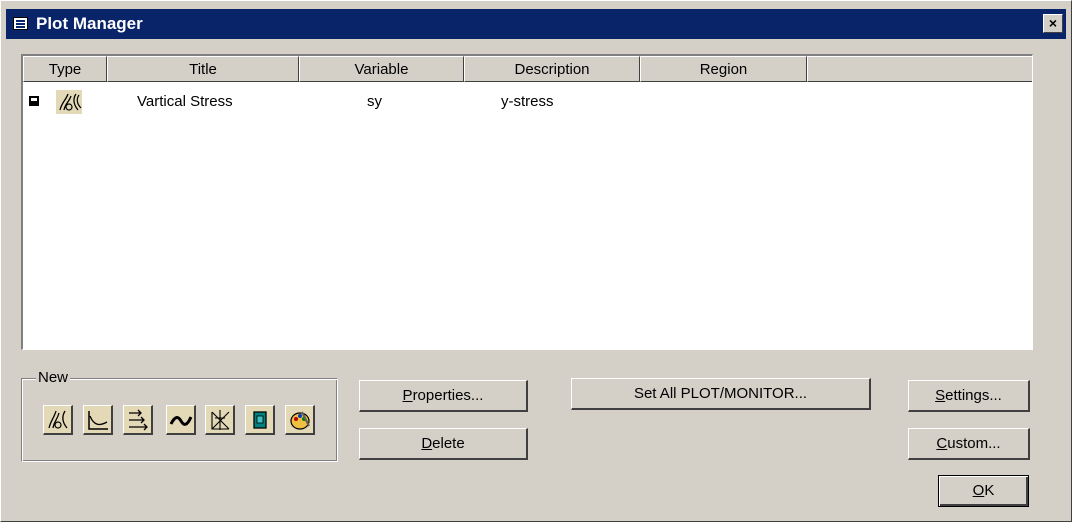 Image resolution: width=1072 pixels, height=522 pixels. What do you see at coordinates (1053, 23) in the screenshot?
I see `close-button: ×` at bounding box center [1053, 23].